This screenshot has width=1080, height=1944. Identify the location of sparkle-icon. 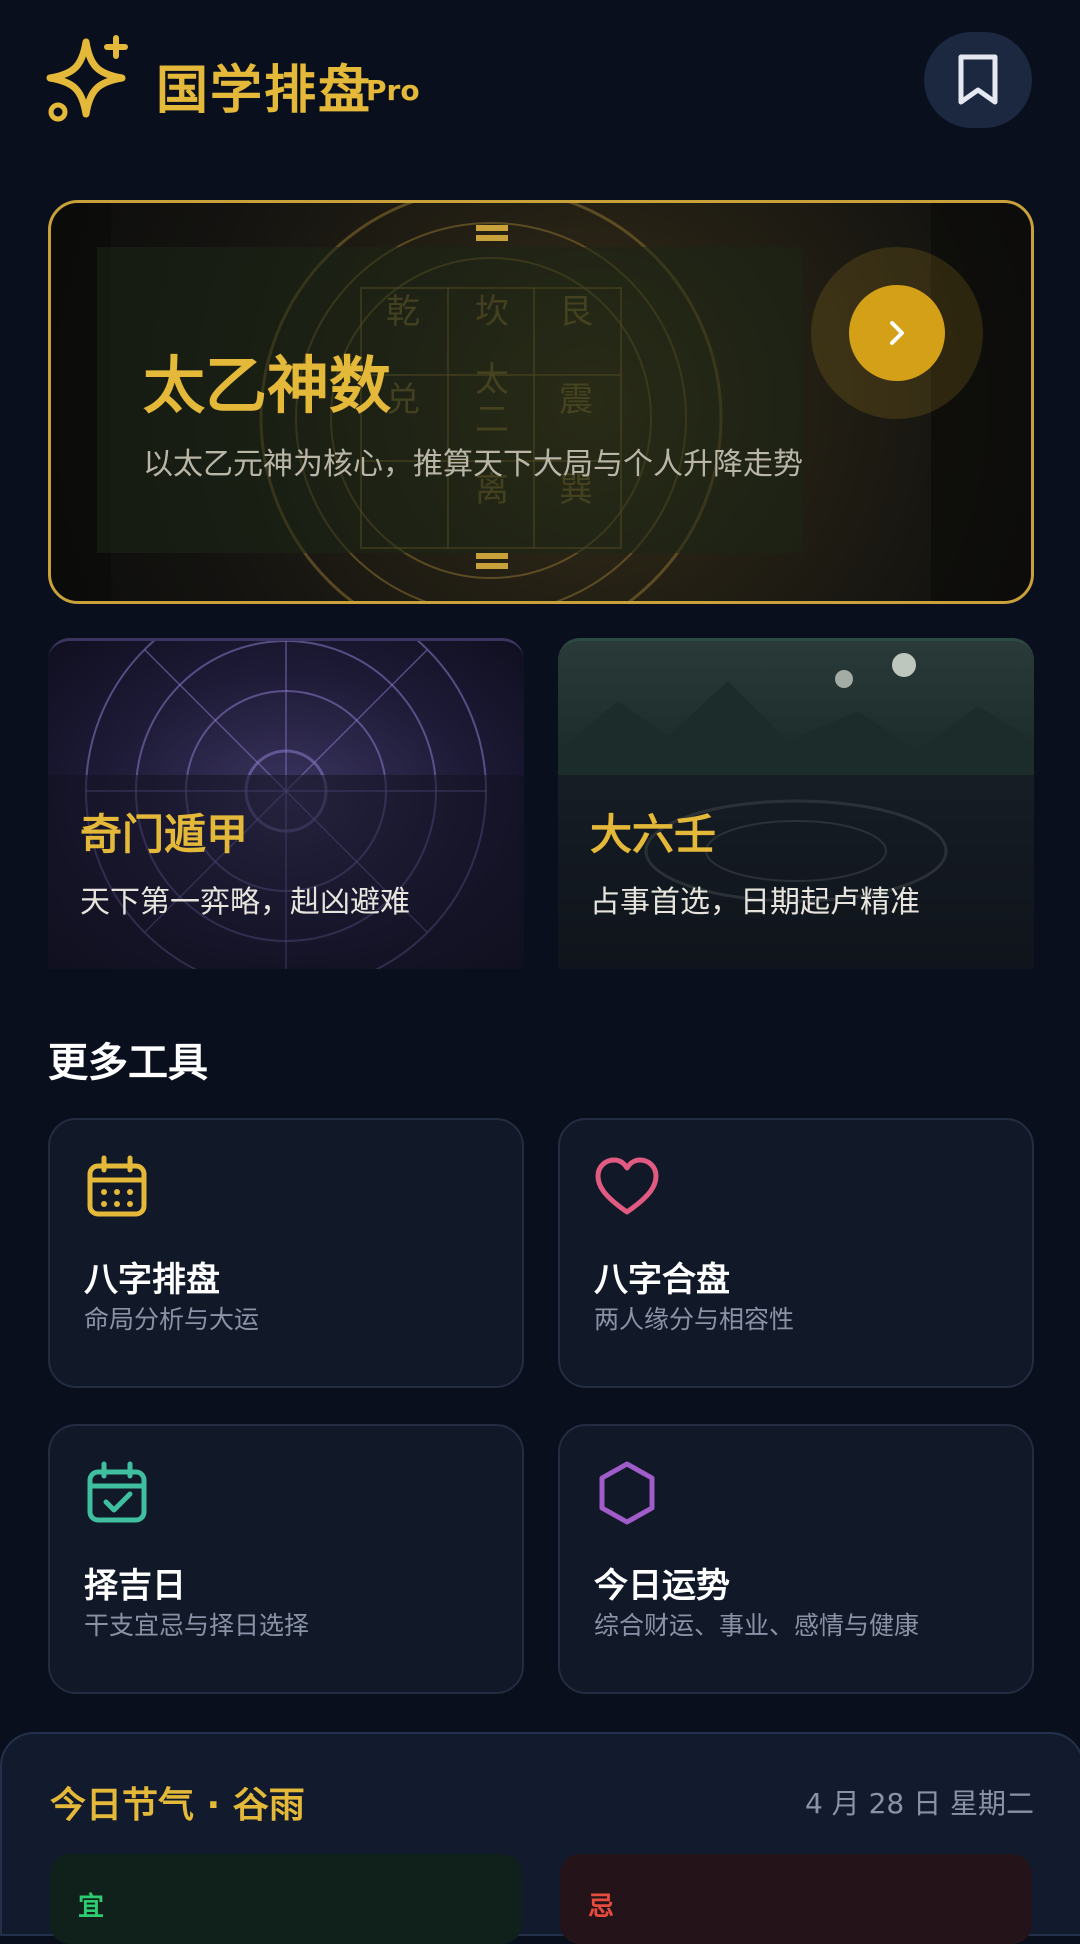
(90, 79).